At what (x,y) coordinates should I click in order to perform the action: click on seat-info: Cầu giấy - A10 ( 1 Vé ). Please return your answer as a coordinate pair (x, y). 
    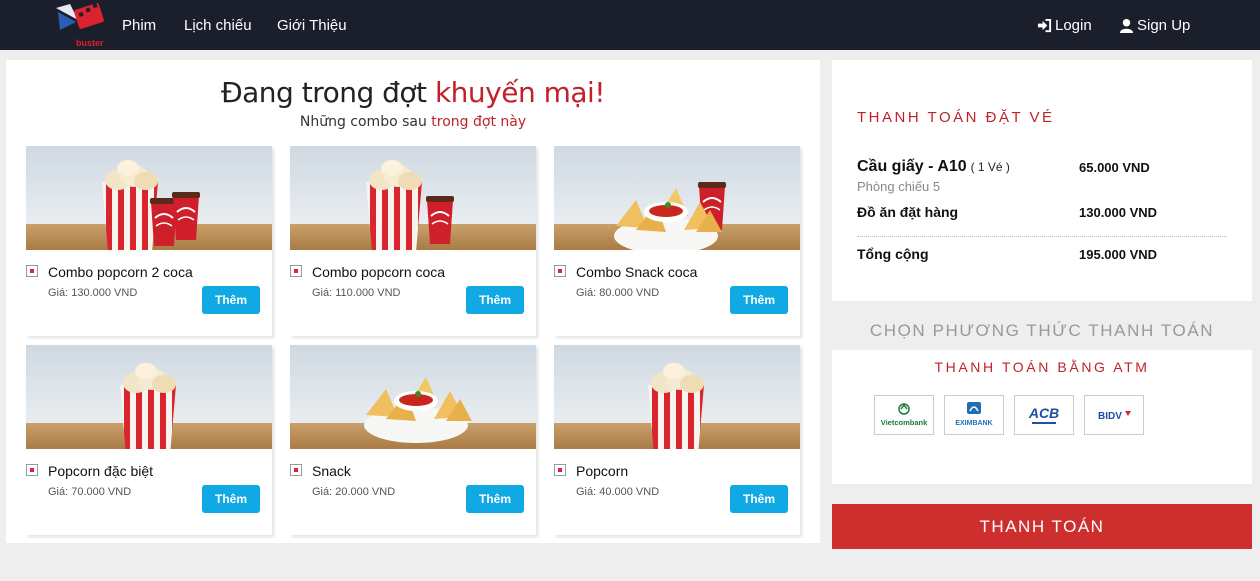
    Looking at the image, I should click on (933, 167).